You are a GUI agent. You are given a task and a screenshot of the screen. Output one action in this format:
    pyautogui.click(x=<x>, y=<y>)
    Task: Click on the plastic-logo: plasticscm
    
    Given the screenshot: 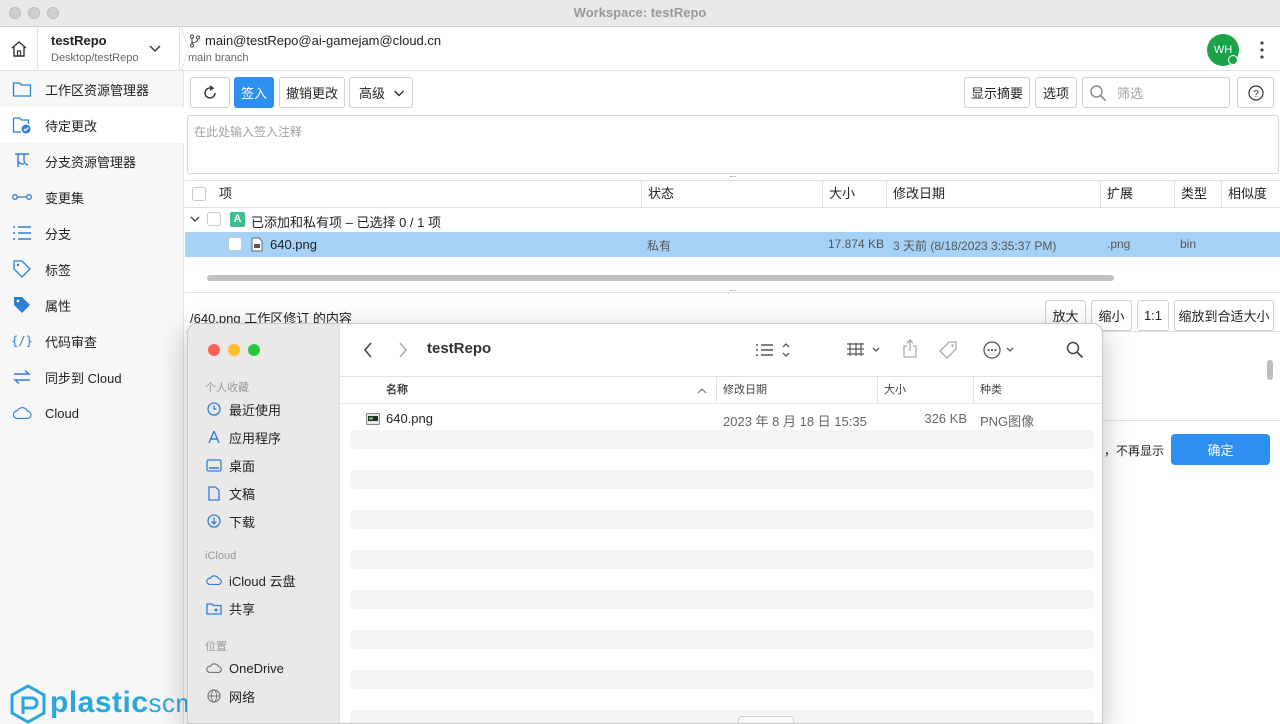 What is the action you would take?
    pyautogui.click(x=124, y=702)
    